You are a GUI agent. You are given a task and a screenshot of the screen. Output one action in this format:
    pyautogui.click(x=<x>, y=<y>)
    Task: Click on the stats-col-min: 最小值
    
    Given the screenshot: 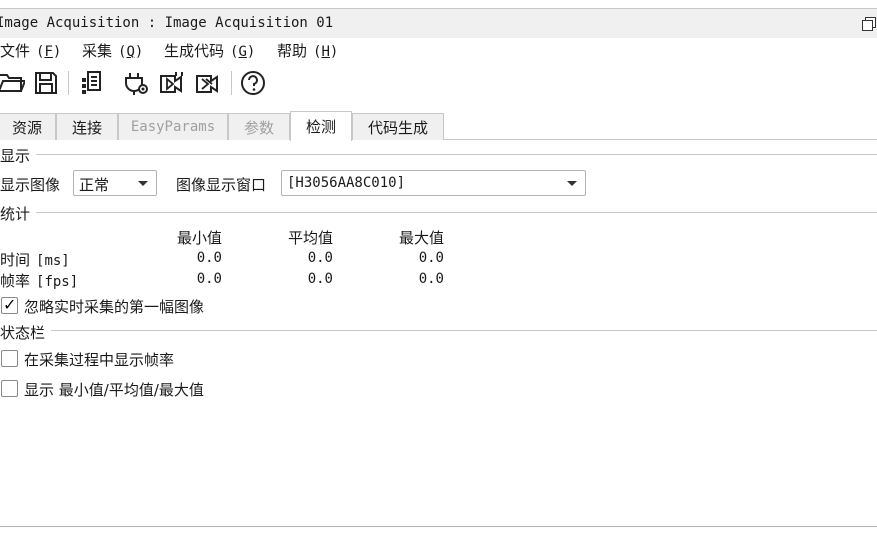 What is the action you would take?
    pyautogui.click(x=199, y=238)
    